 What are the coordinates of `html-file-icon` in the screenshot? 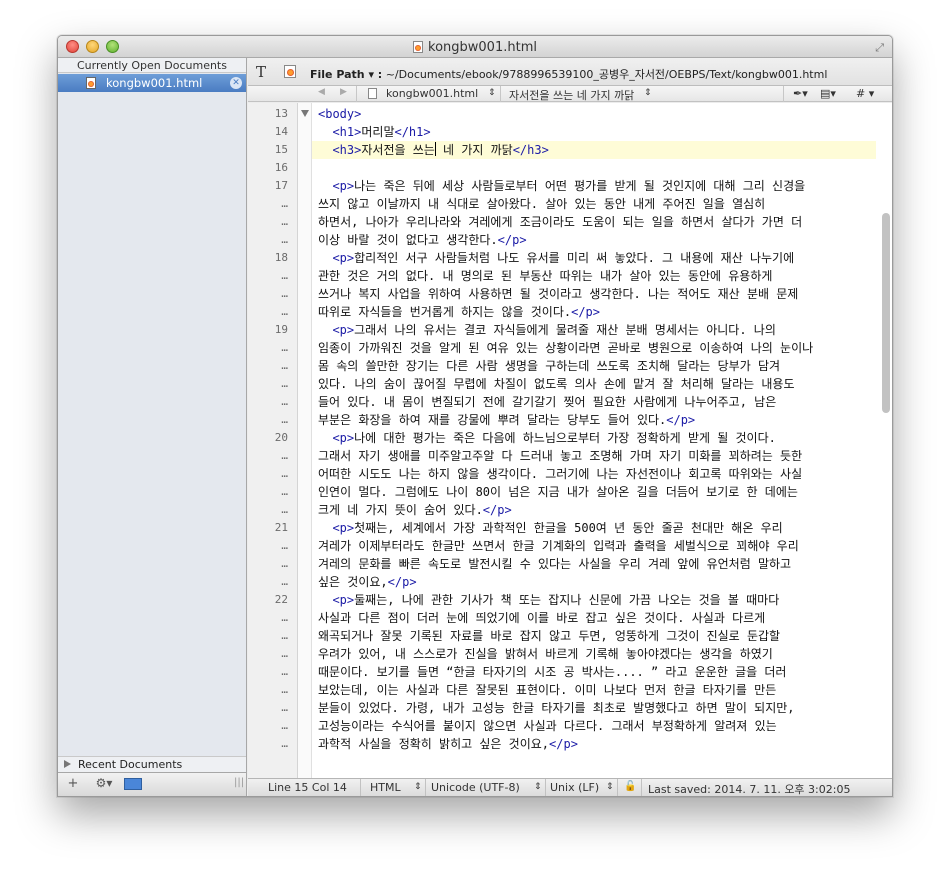 It's located at (418, 47).